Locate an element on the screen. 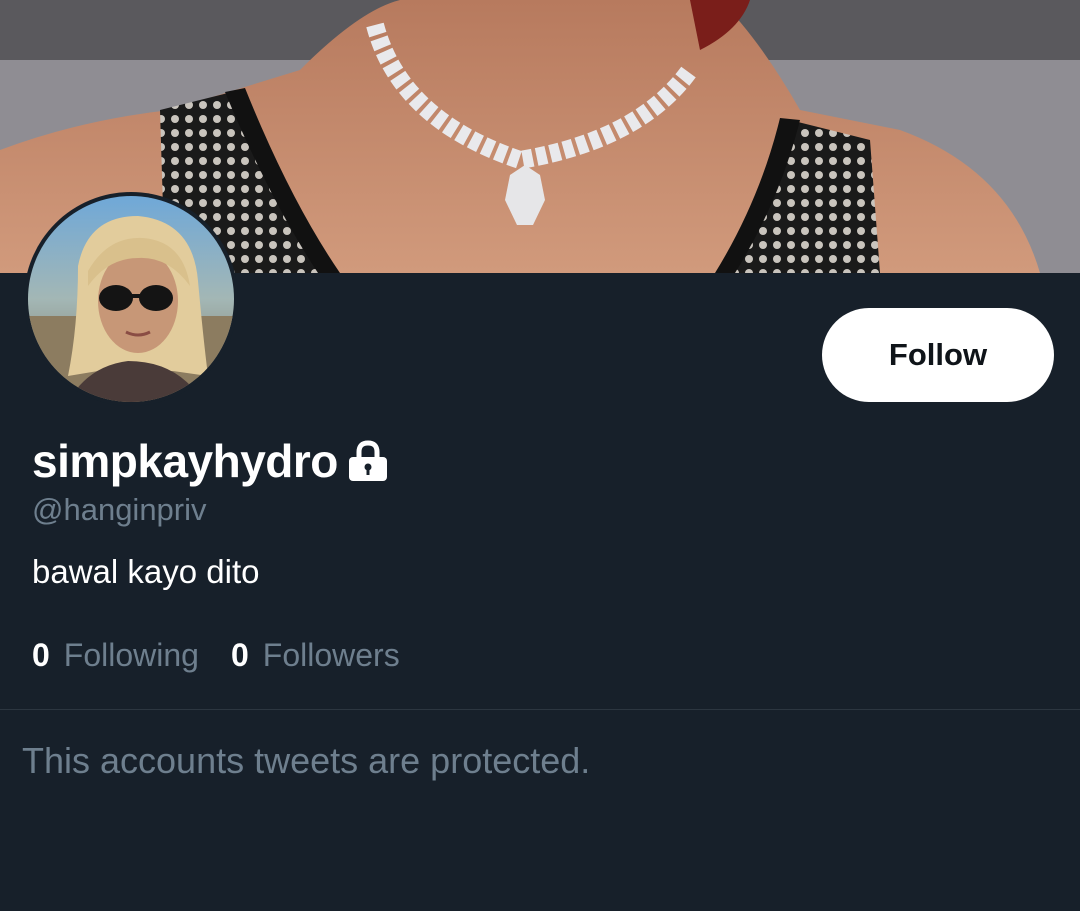 The width and height of the screenshot is (1080, 911). following-count: 0 is located at coordinates (41, 655).